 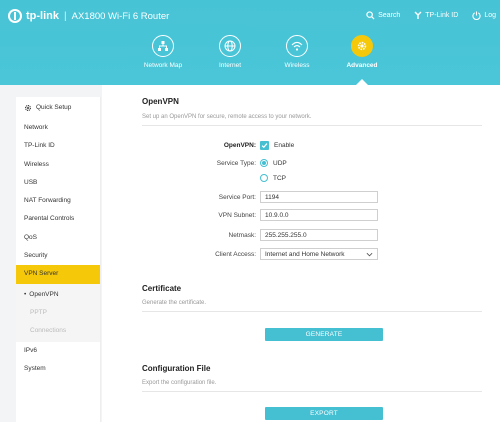 I want to click on tp-link-logo: tp-link | AX1800 Wi-Fi 6 Router, so click(x=88, y=16).